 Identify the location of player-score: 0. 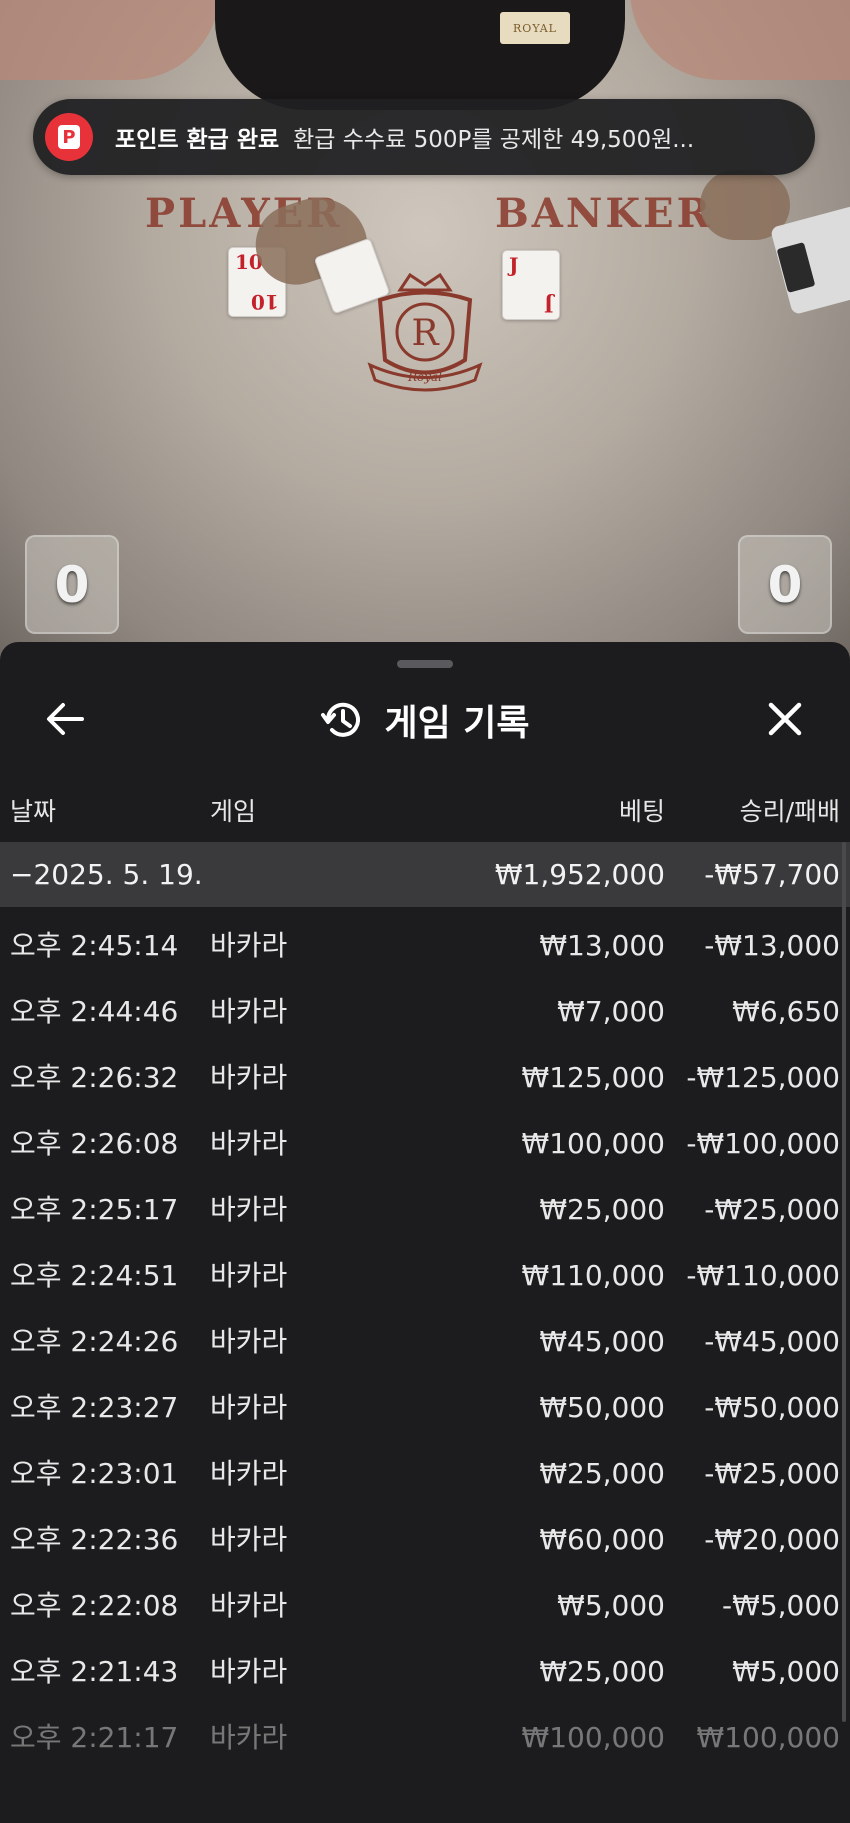
(72, 584).